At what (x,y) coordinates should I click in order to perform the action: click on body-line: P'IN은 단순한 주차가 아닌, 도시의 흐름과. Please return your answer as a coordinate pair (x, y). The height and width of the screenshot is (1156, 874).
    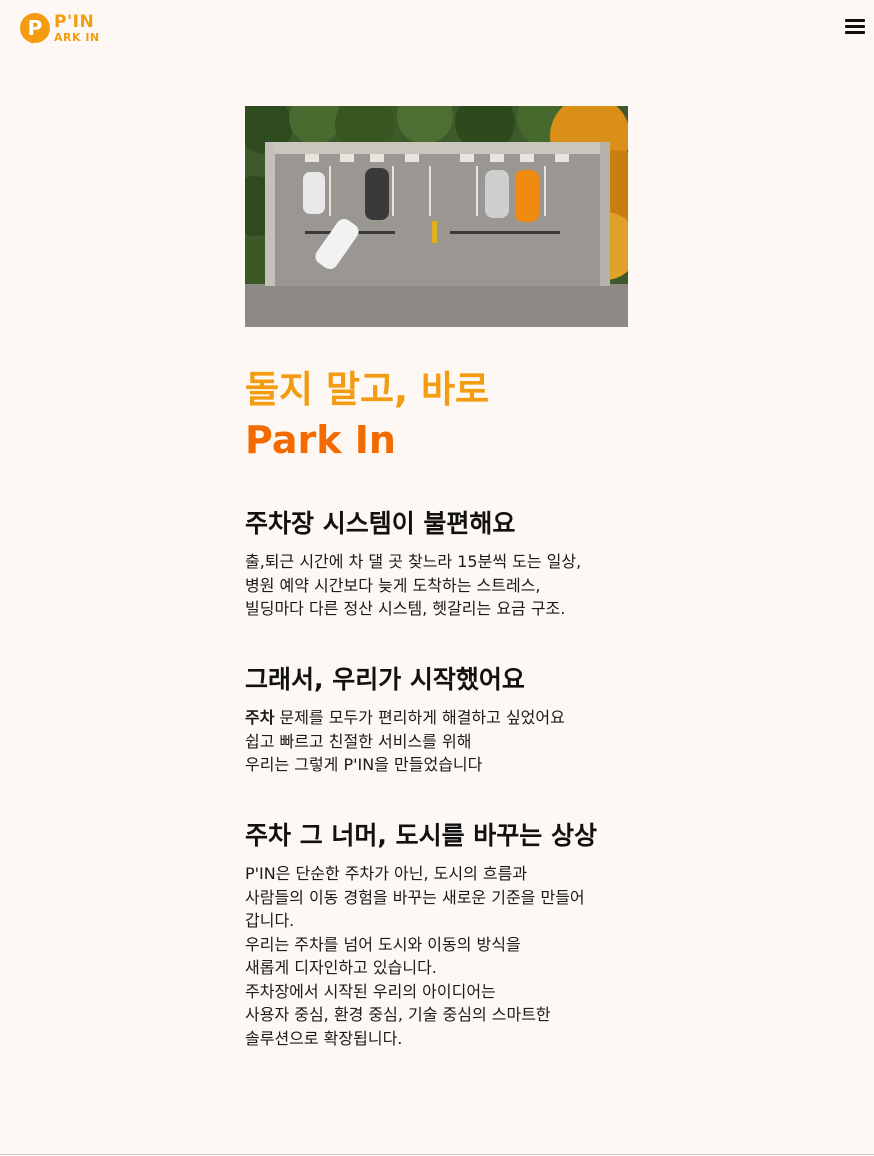
    Looking at the image, I should click on (386, 873).